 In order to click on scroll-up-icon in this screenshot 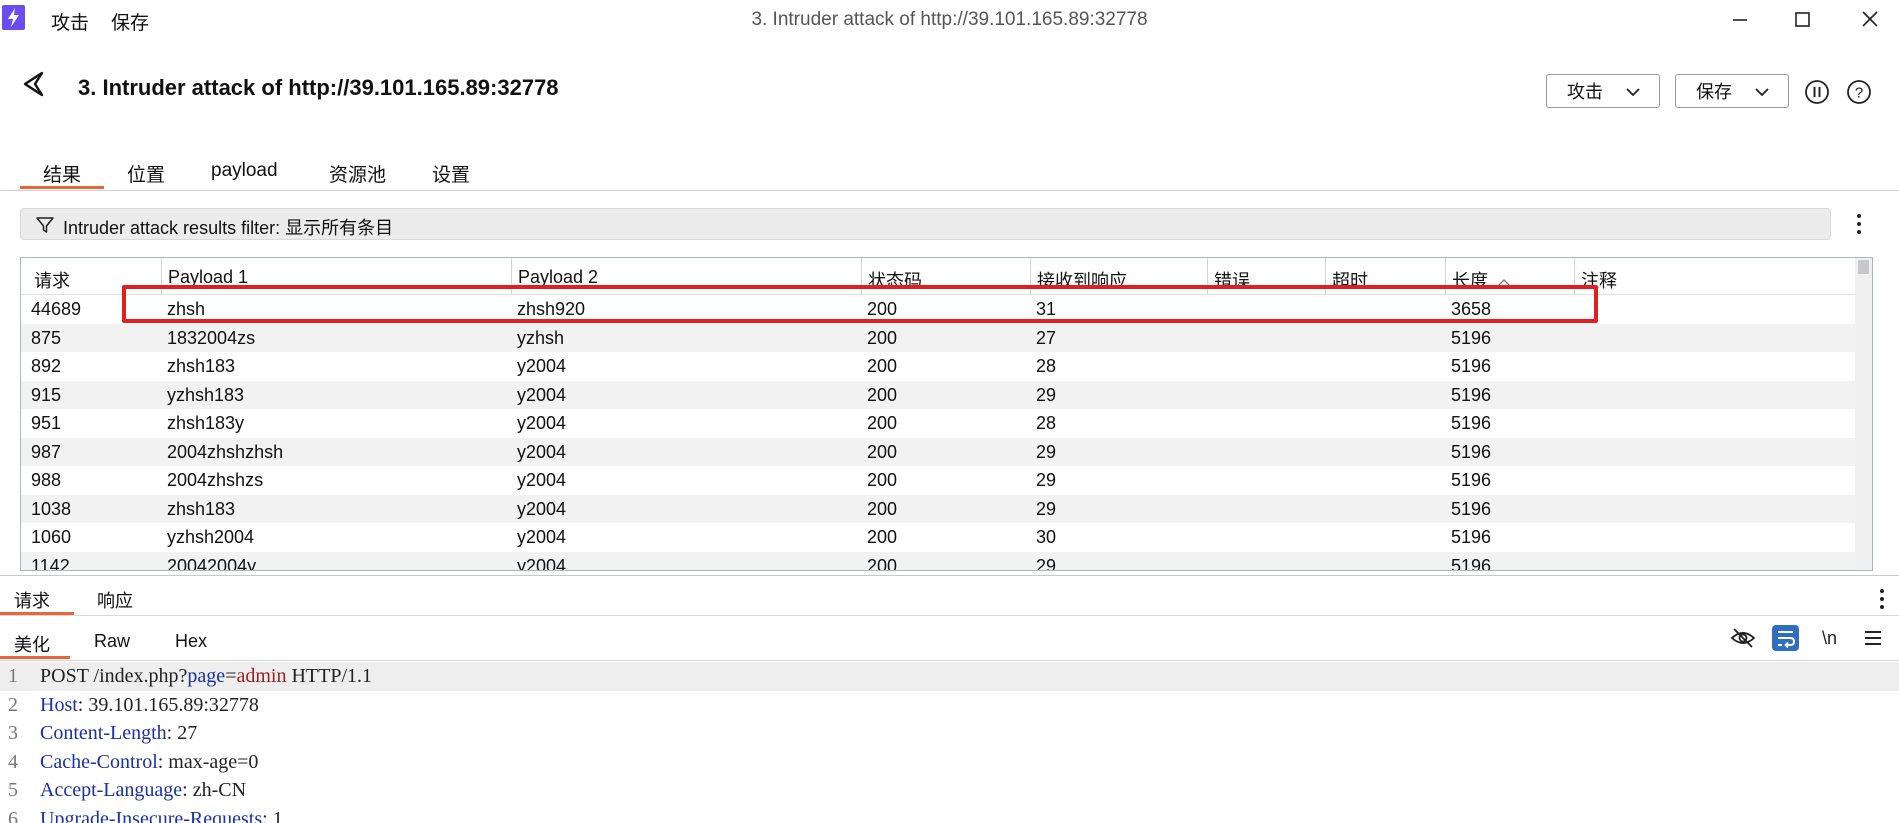, I will do `click(1863, 267)`.